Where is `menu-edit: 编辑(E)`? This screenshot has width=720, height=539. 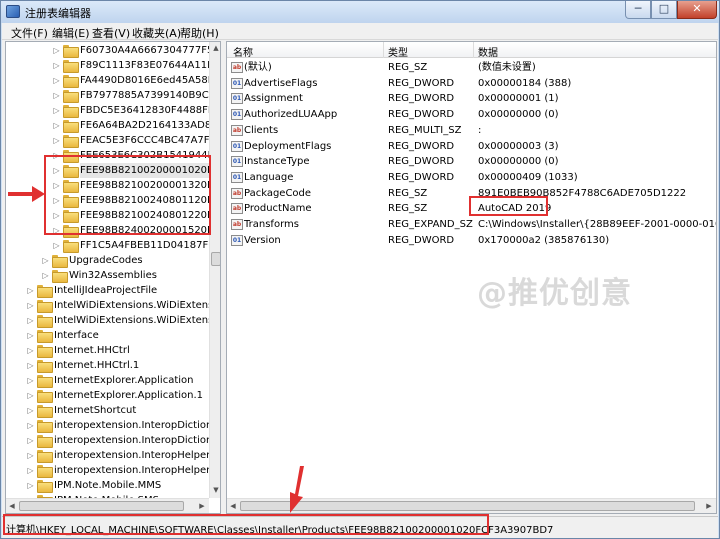 menu-edit: 编辑(E) is located at coordinates (71, 33).